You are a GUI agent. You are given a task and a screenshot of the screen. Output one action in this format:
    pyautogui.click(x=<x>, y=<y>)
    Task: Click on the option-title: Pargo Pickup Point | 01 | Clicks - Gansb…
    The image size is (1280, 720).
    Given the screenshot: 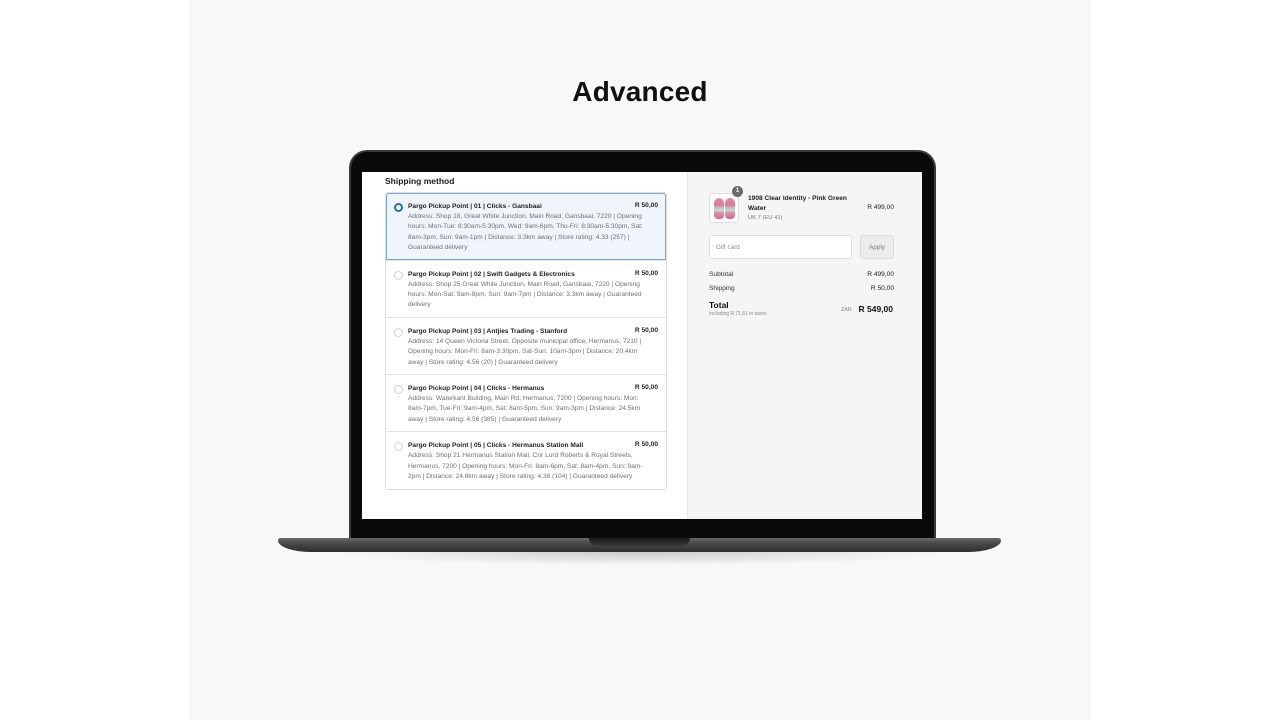 What is the action you would take?
    pyautogui.click(x=475, y=206)
    